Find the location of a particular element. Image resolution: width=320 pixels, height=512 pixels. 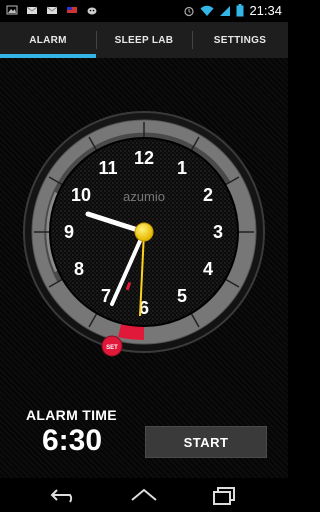

clock-number: 3 is located at coordinates (218, 232).